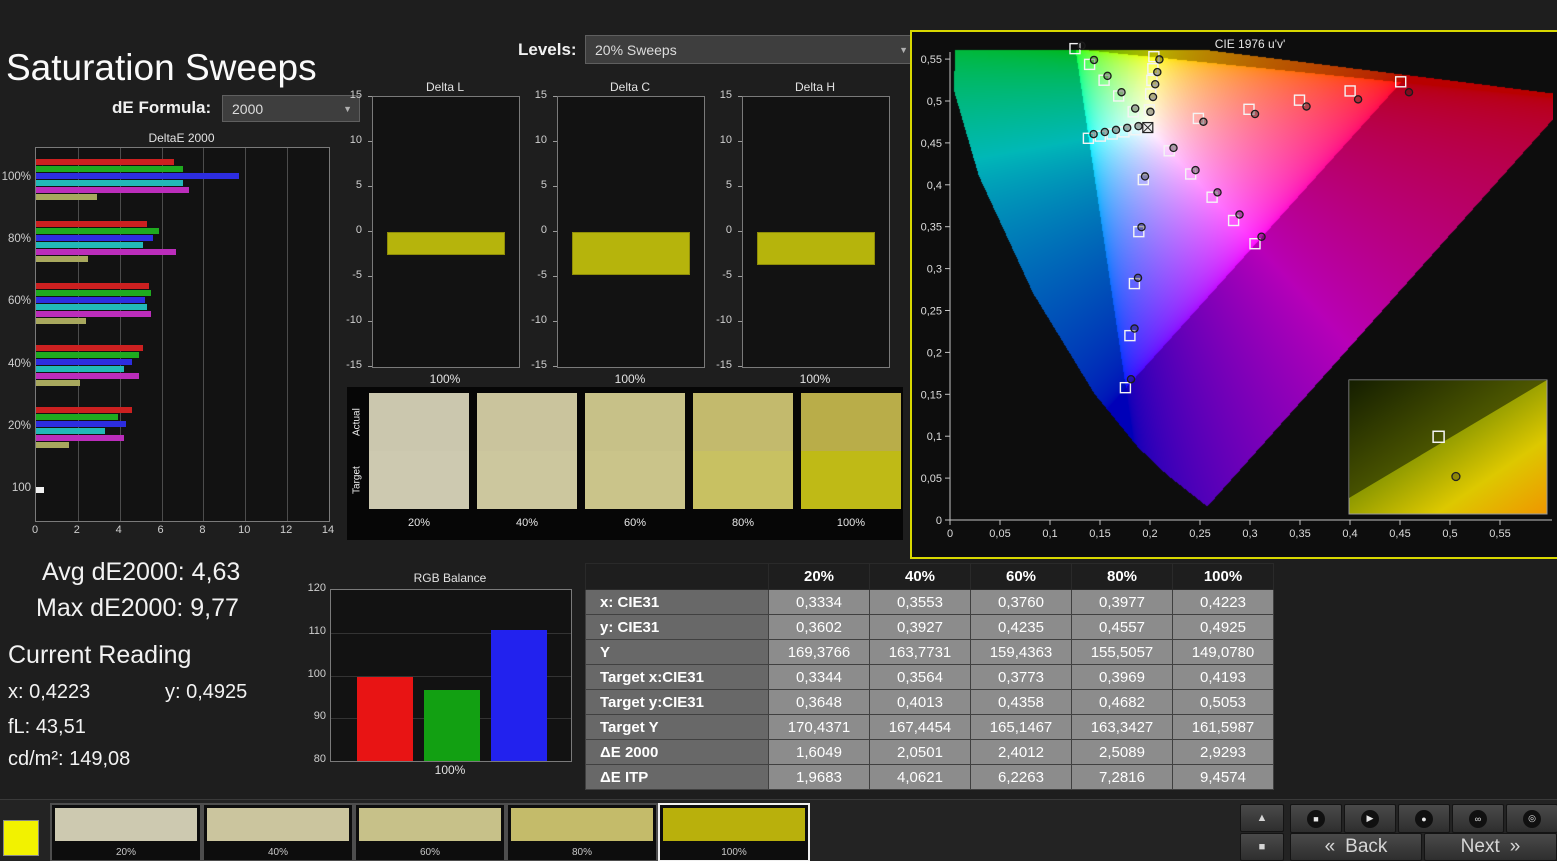 The image size is (1557, 861). What do you see at coordinates (216, 572) in the screenshot?
I see `avg-de2000-value: 4,63` at bounding box center [216, 572].